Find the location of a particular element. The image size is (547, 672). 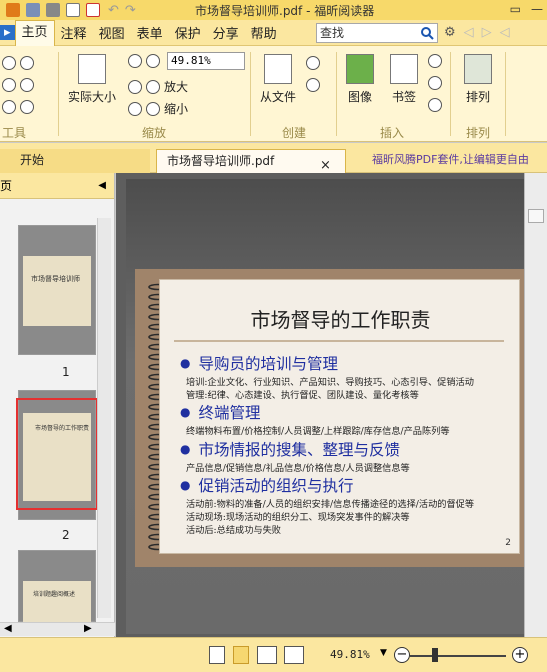

zoom-slider-knob is located at coordinates (435, 655).